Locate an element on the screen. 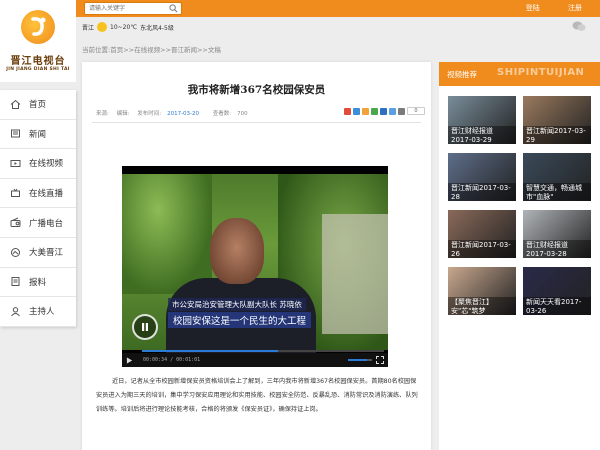  share-count: 0 is located at coordinates (416, 111).